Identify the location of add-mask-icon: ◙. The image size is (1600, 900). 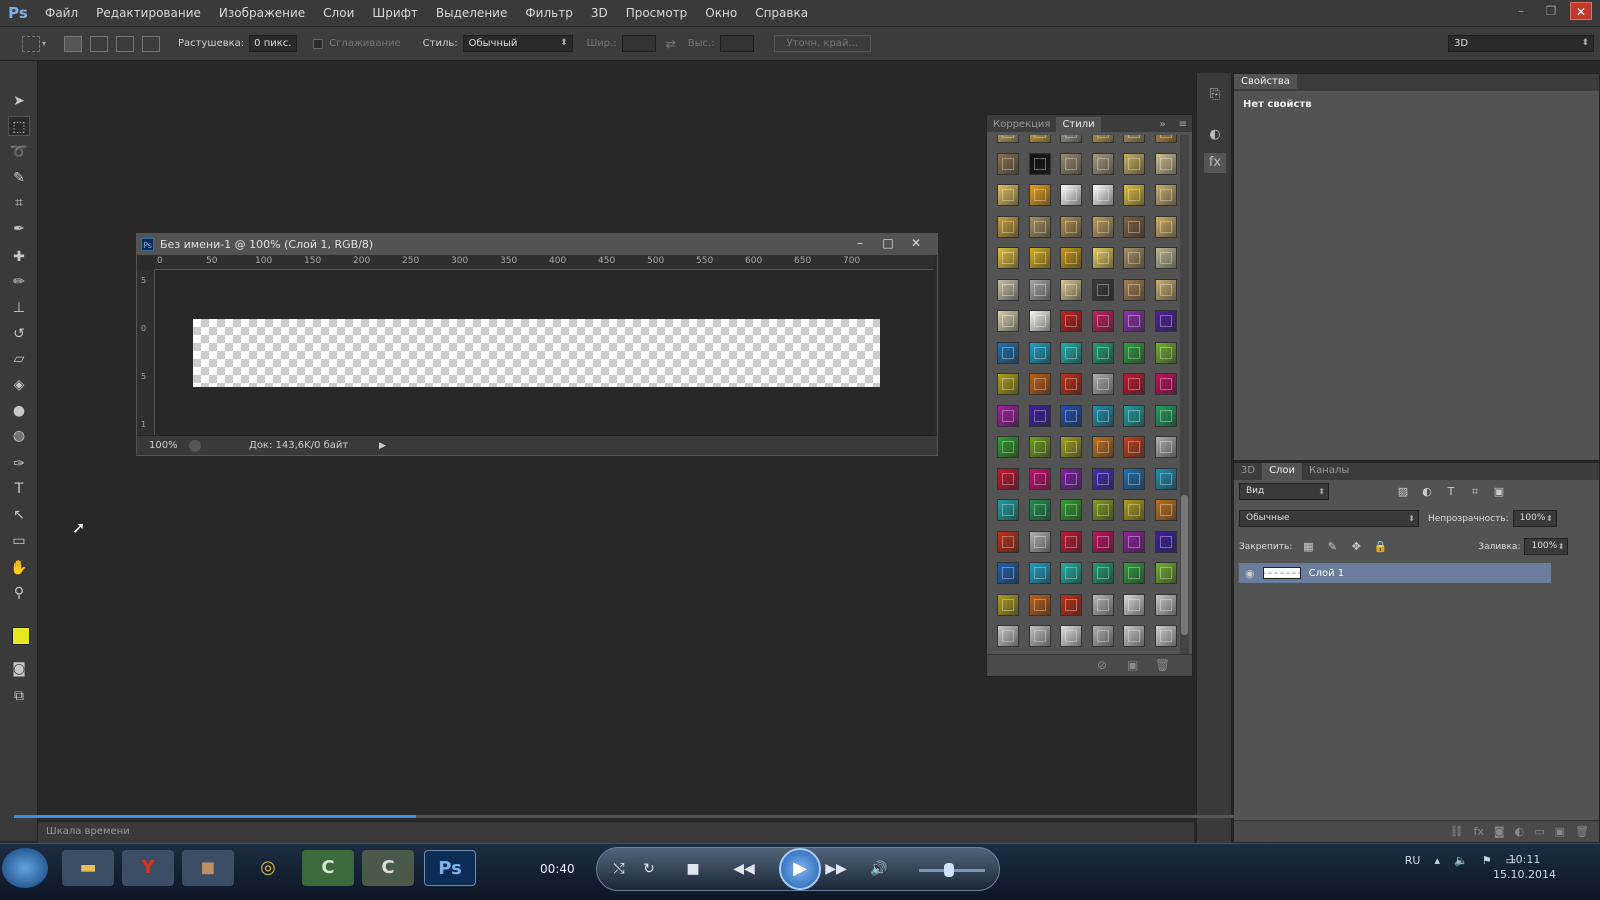
(1499, 831).